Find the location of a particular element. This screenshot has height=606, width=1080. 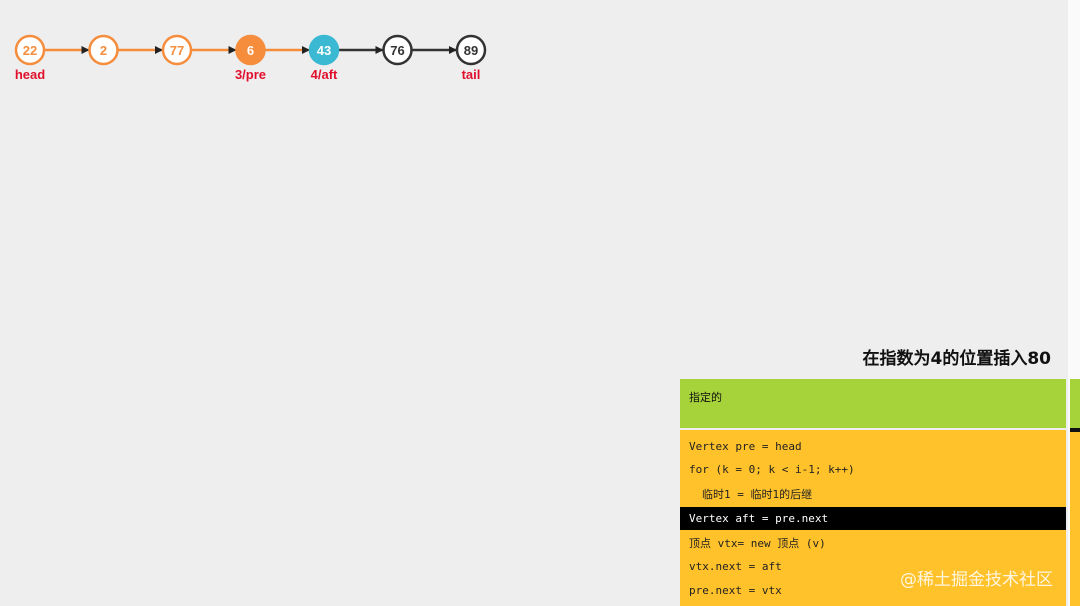

node-value: 76 is located at coordinates (397, 50).